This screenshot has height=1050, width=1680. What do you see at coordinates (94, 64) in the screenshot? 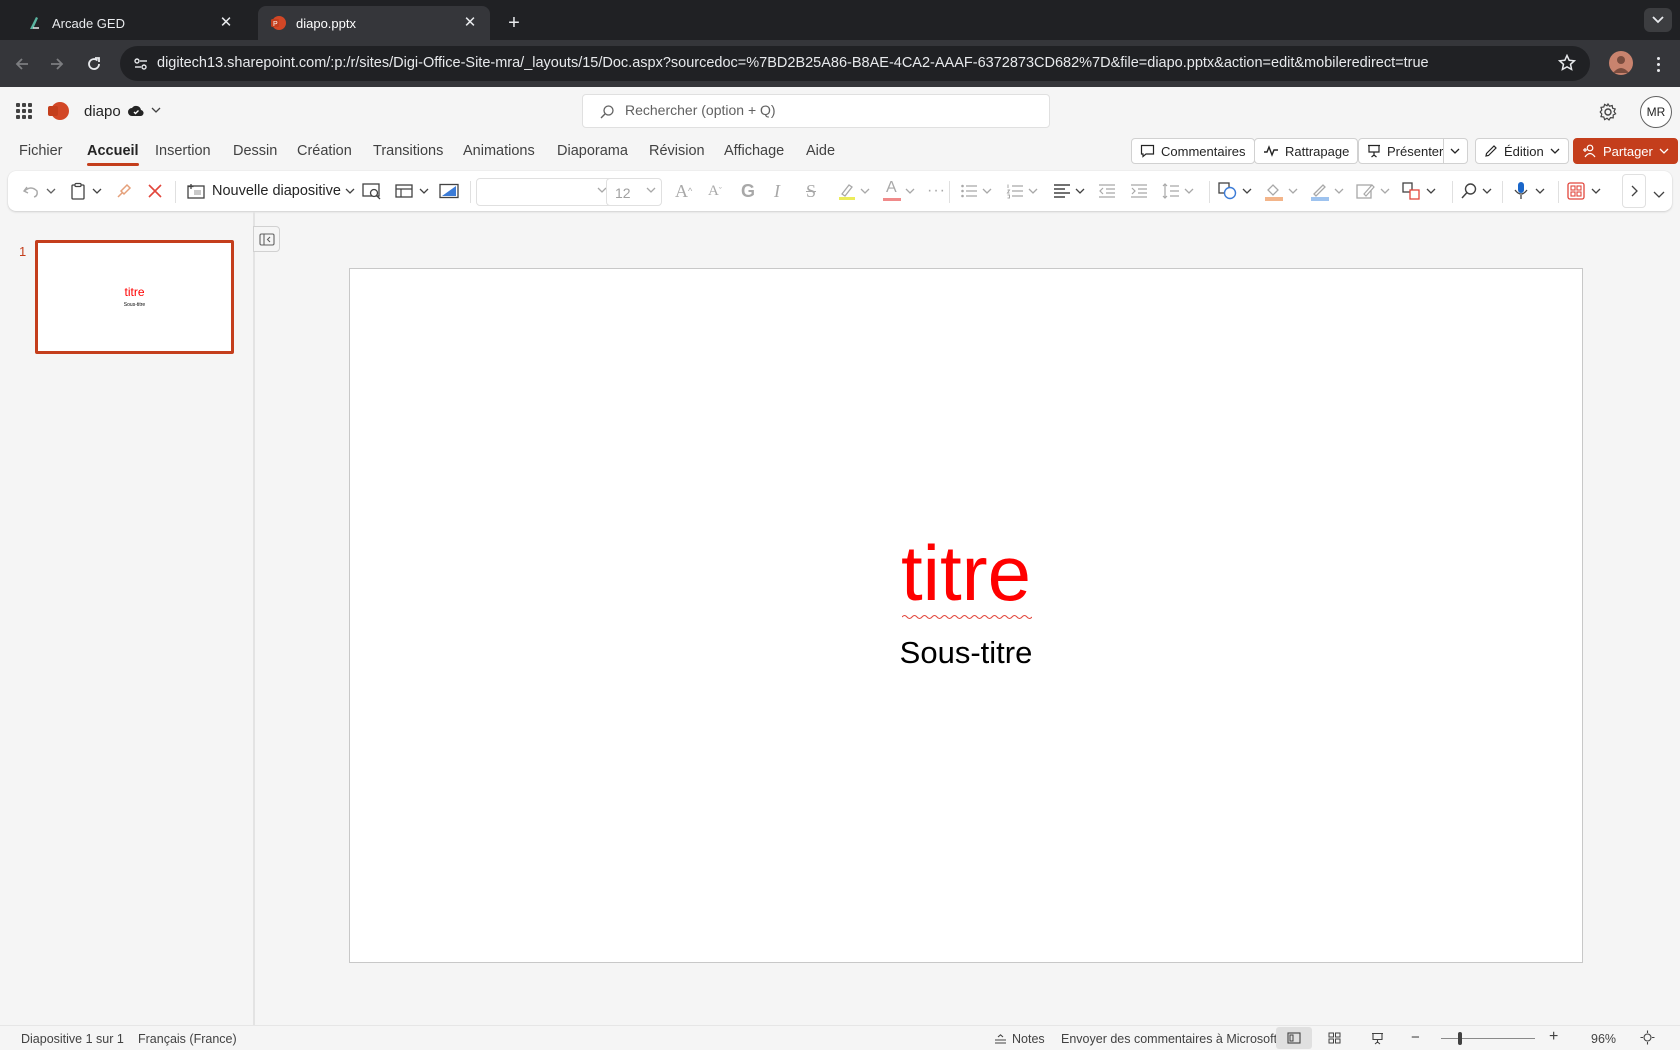
I see `reload-button` at bounding box center [94, 64].